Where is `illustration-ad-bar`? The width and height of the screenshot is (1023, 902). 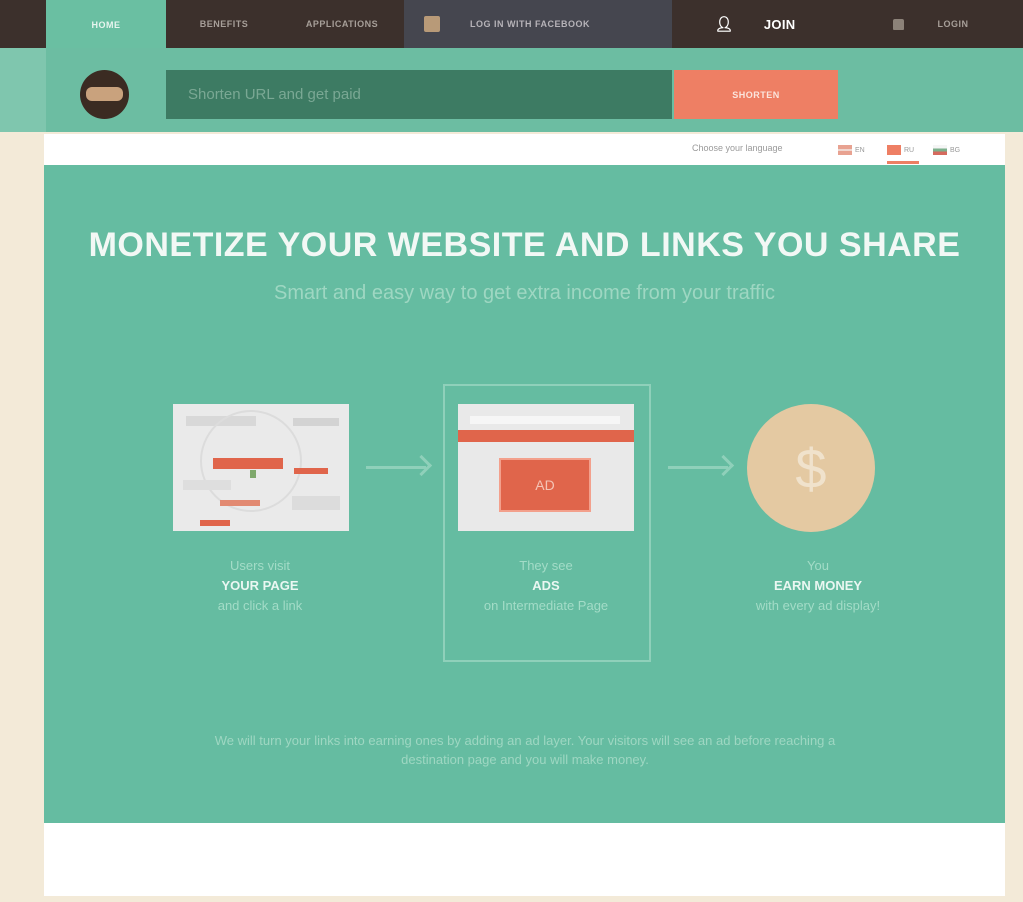 illustration-ad-bar is located at coordinates (546, 436).